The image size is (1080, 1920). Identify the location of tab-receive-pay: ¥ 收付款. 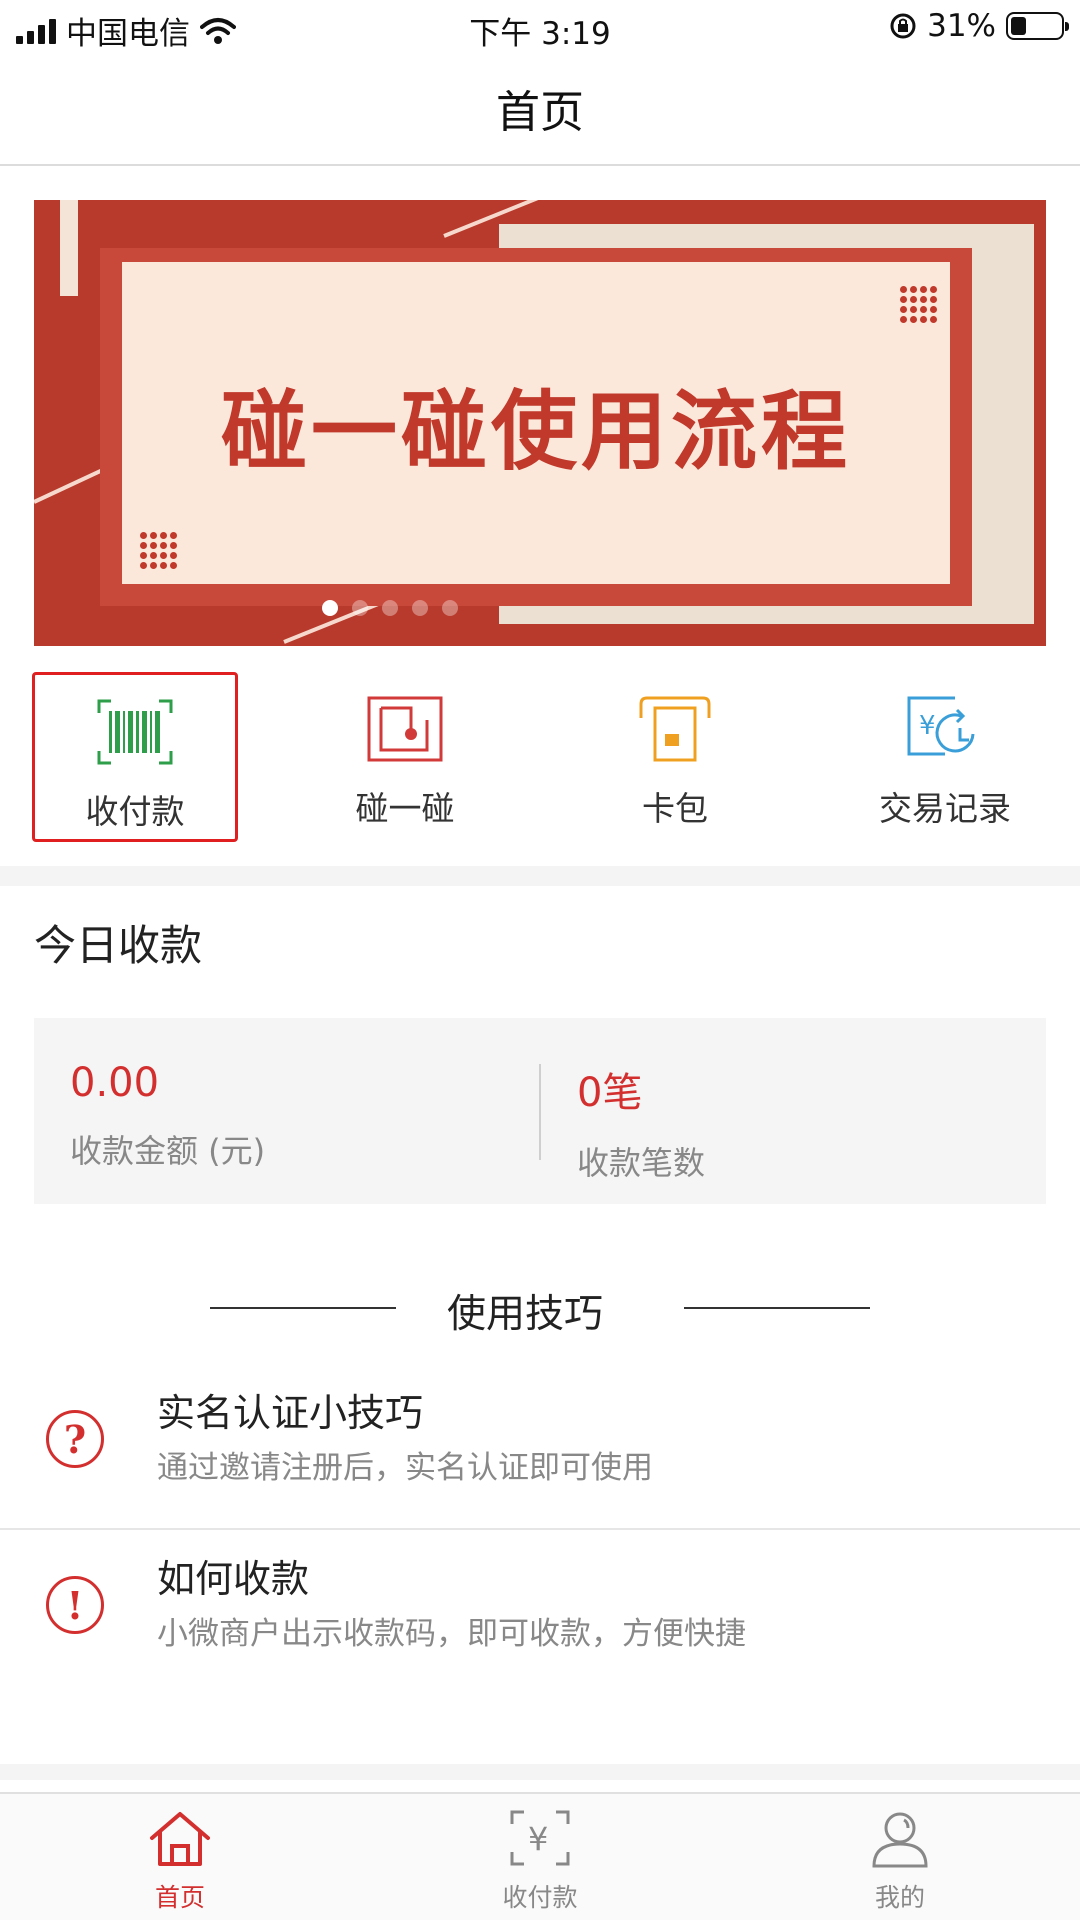
(540, 1857).